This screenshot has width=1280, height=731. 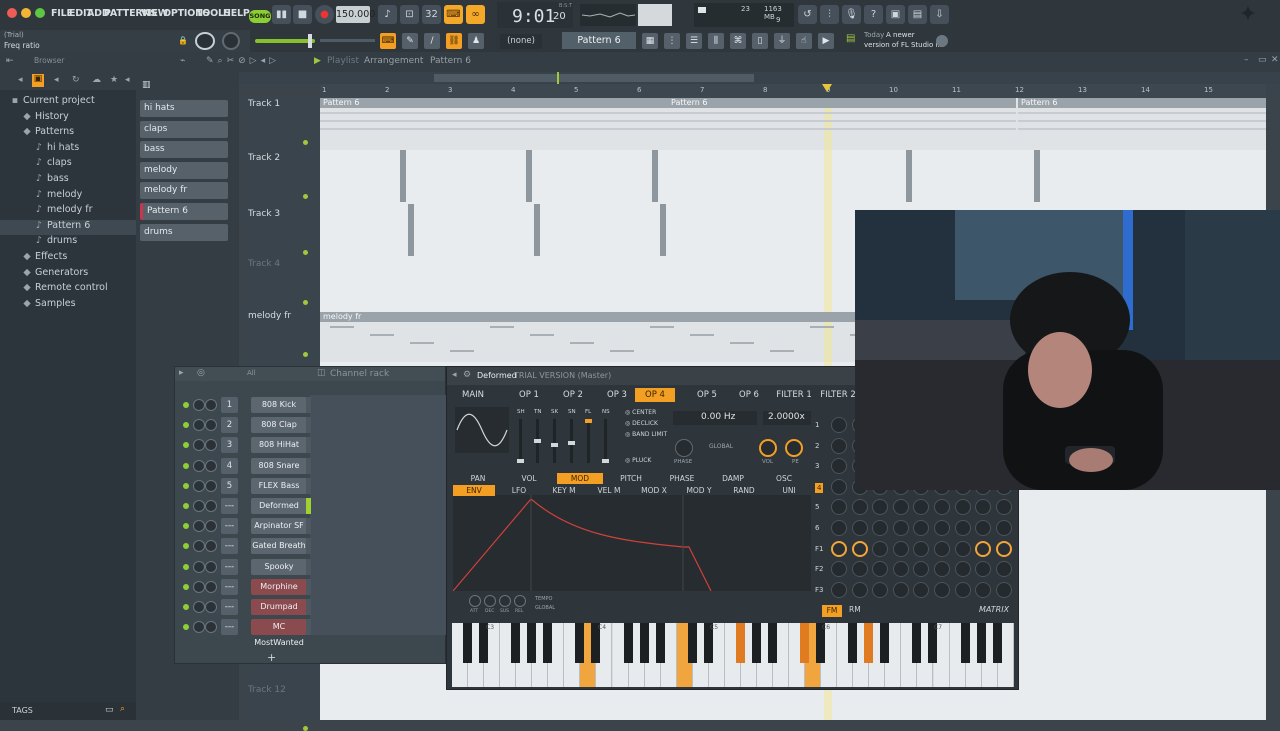 What do you see at coordinates (475, 14) in the screenshot?
I see `blend-notes-button: ∞` at bounding box center [475, 14].